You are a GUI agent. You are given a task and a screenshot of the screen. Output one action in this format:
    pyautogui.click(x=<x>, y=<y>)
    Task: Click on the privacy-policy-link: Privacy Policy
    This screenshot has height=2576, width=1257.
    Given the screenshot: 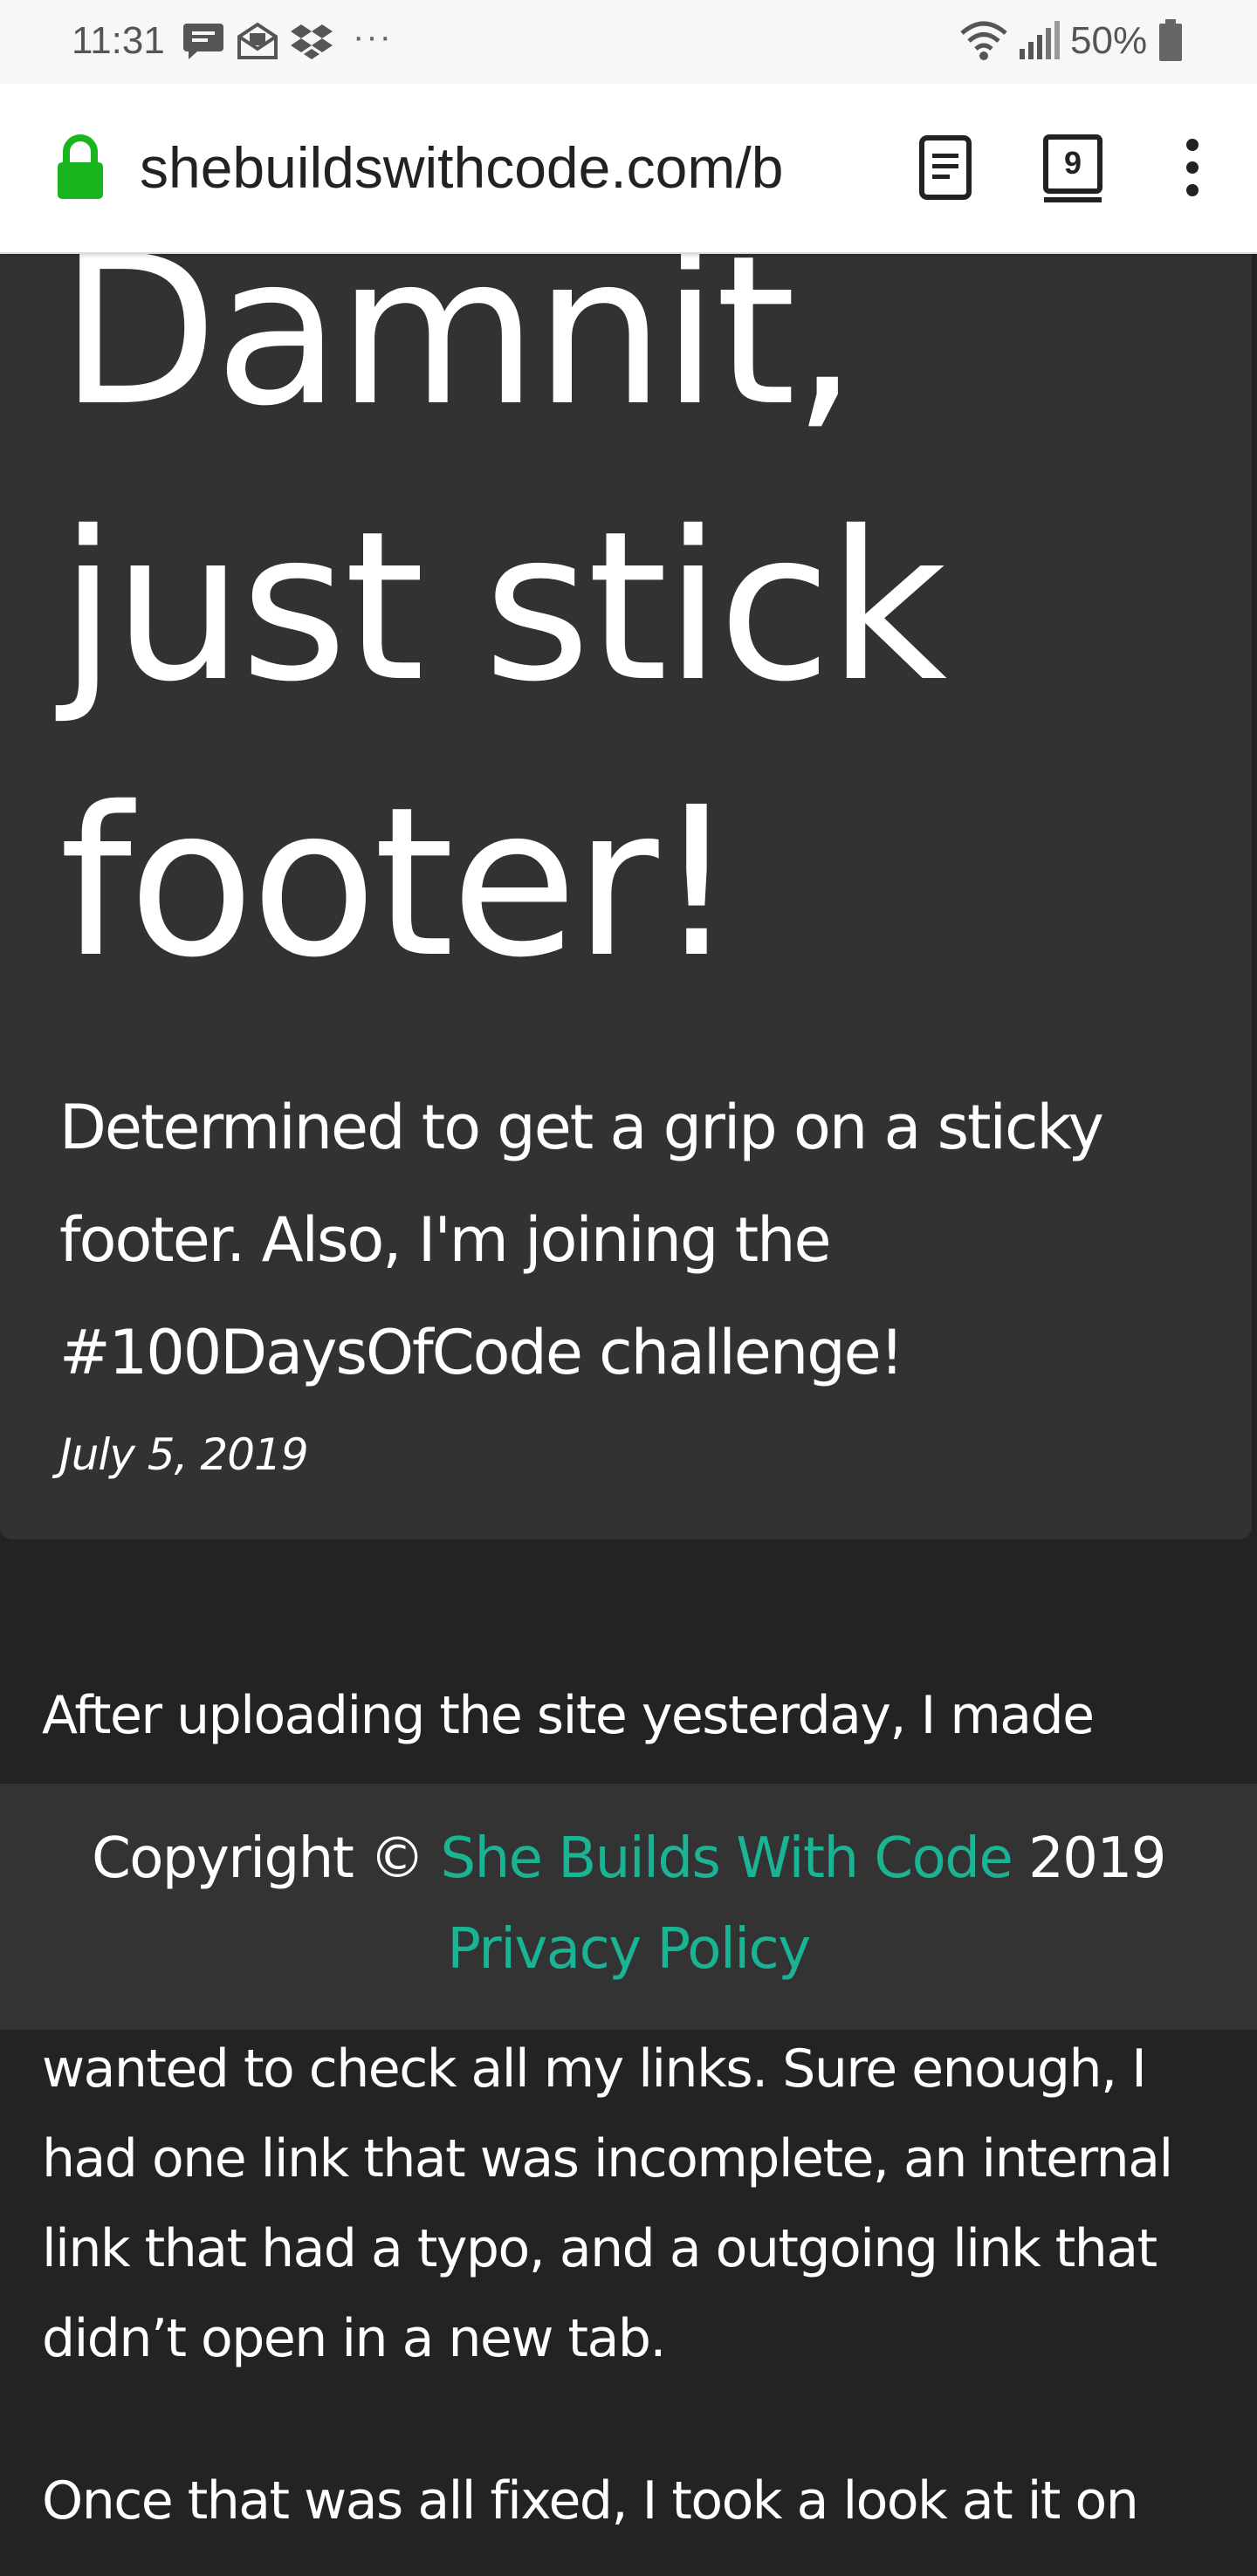 What is the action you would take?
    pyautogui.click(x=629, y=1949)
    